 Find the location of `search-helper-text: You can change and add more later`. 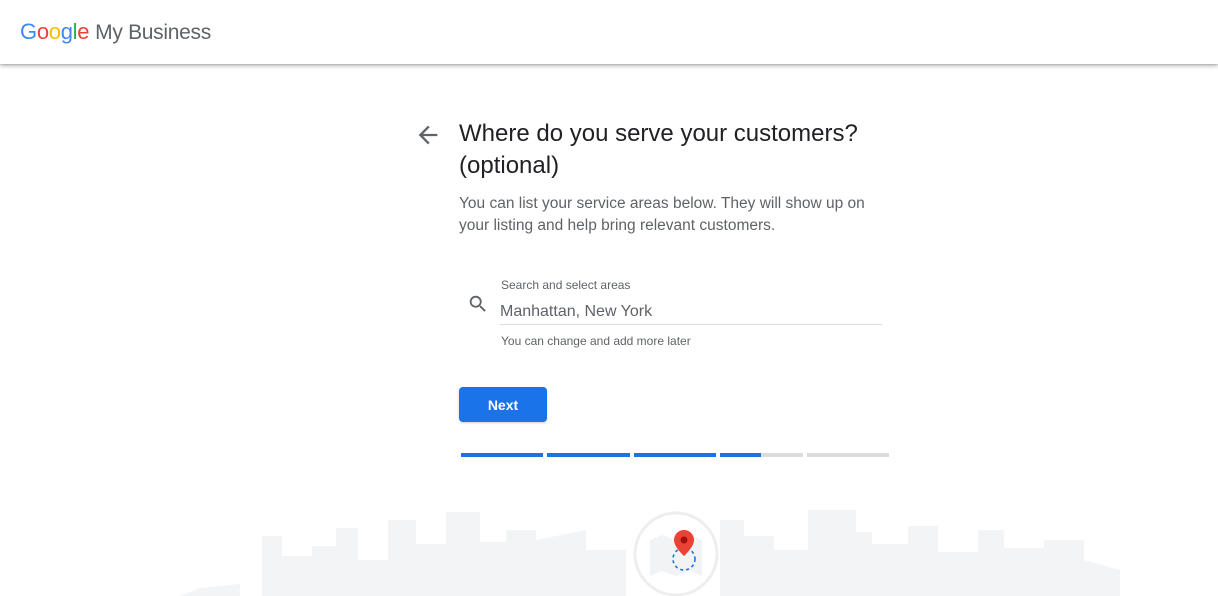

search-helper-text: You can change and add more later is located at coordinates (596, 341).